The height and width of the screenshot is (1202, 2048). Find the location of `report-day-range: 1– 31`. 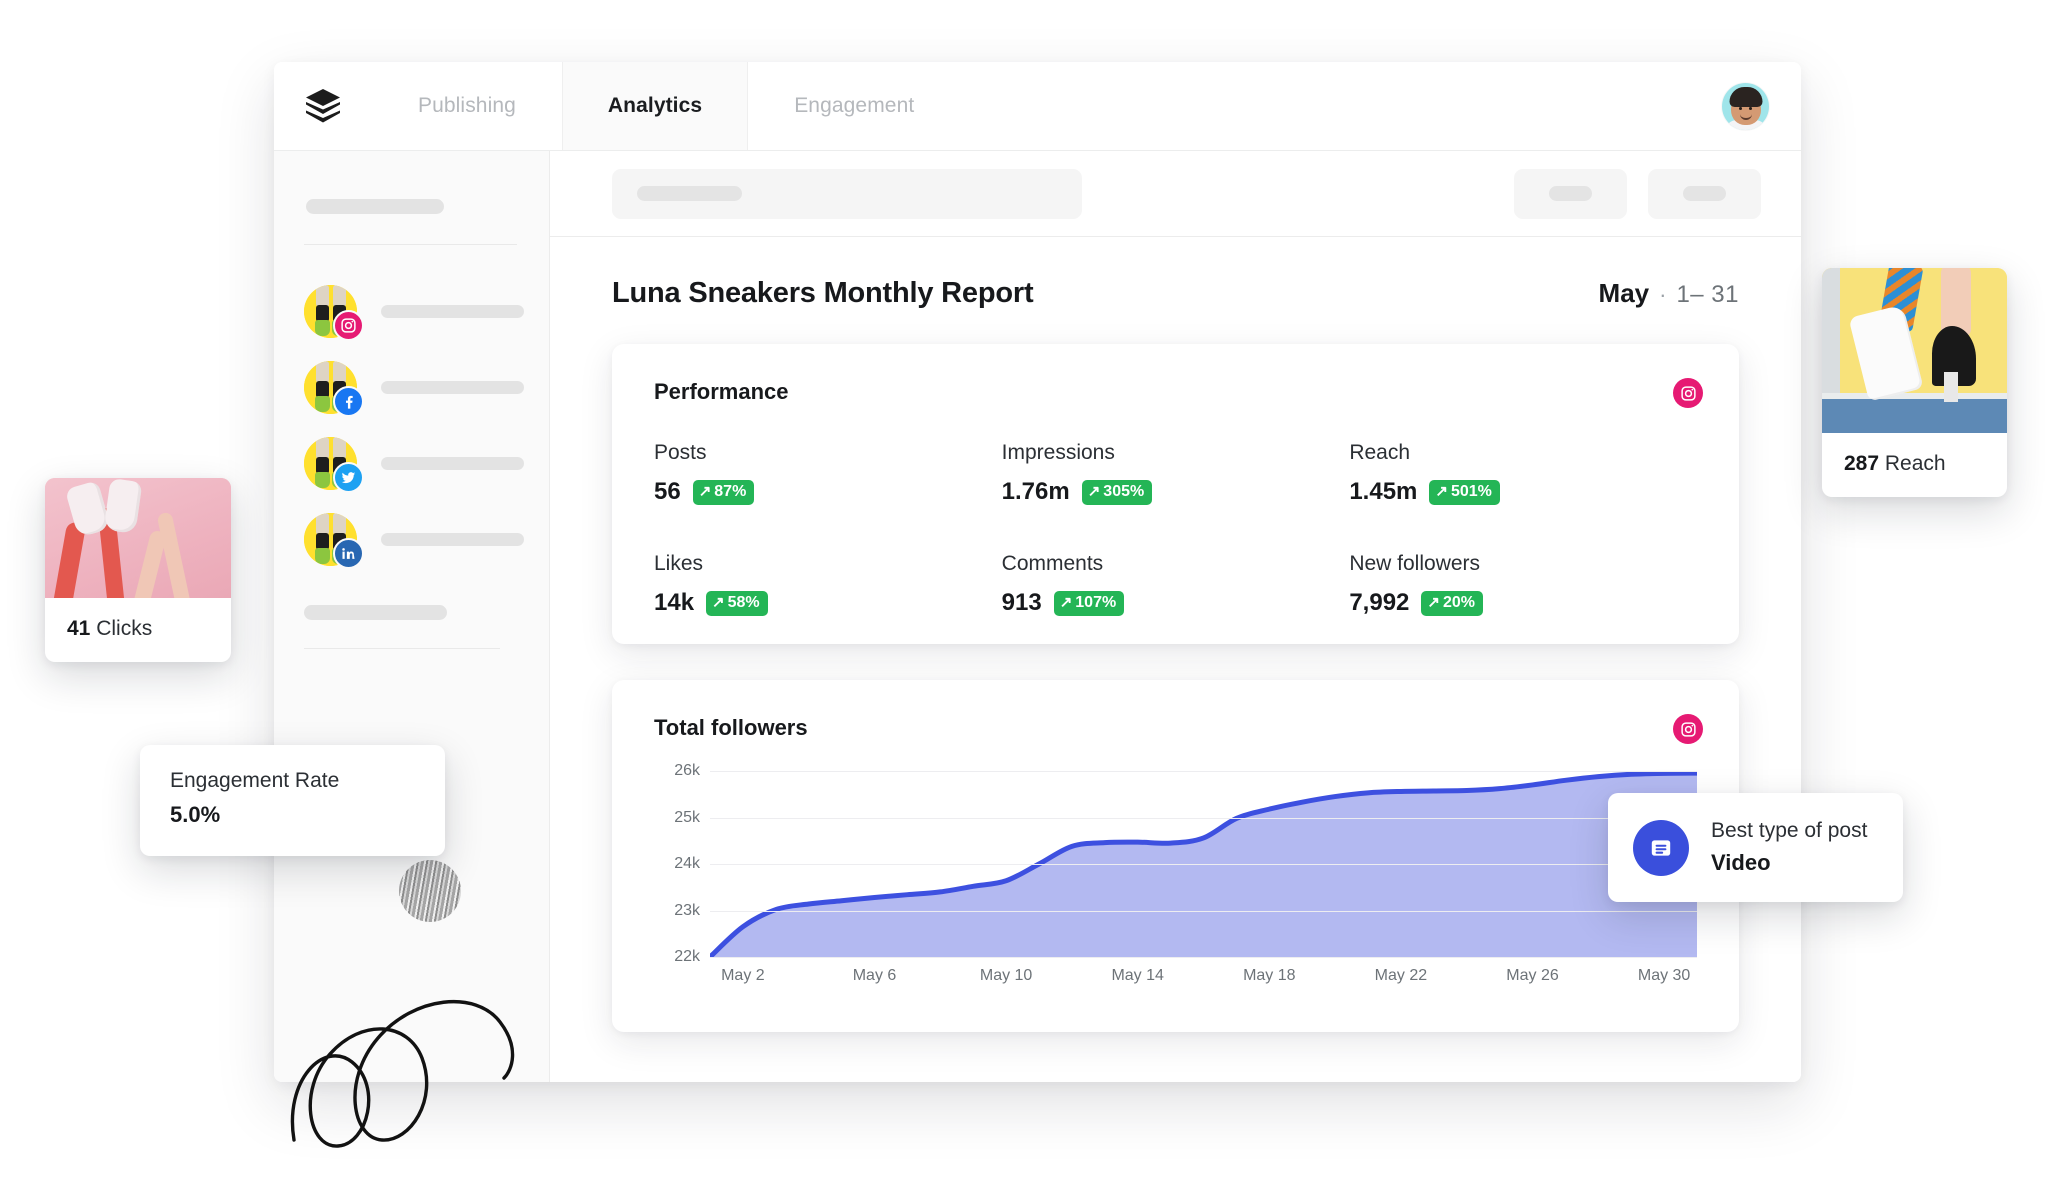

report-day-range: 1– 31 is located at coordinates (1707, 294).